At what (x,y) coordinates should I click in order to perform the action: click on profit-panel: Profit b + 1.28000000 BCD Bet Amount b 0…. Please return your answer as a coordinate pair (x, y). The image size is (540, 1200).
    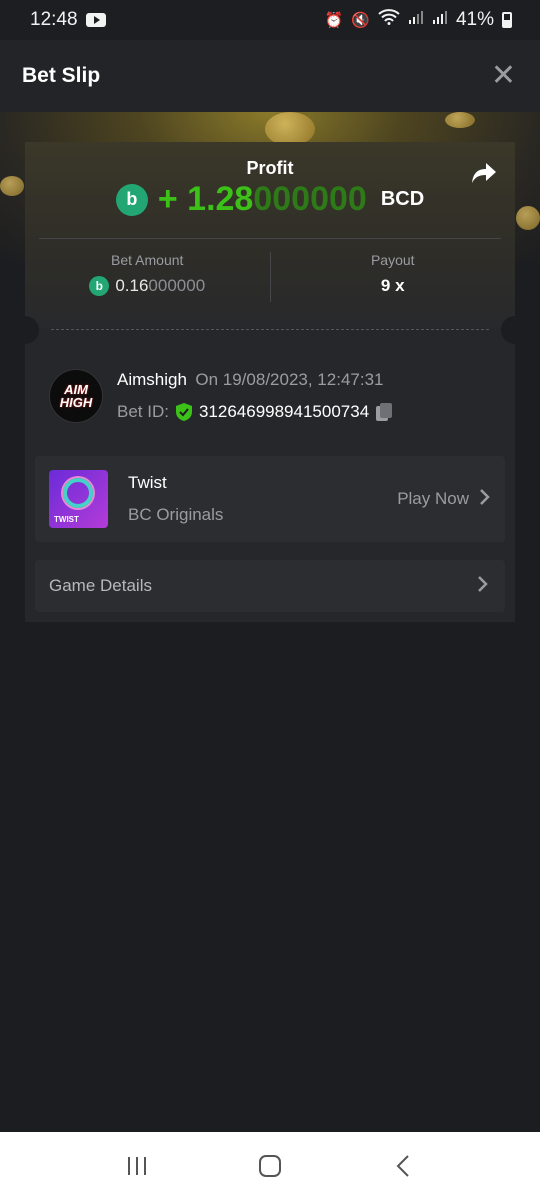
    Looking at the image, I should click on (270, 235).